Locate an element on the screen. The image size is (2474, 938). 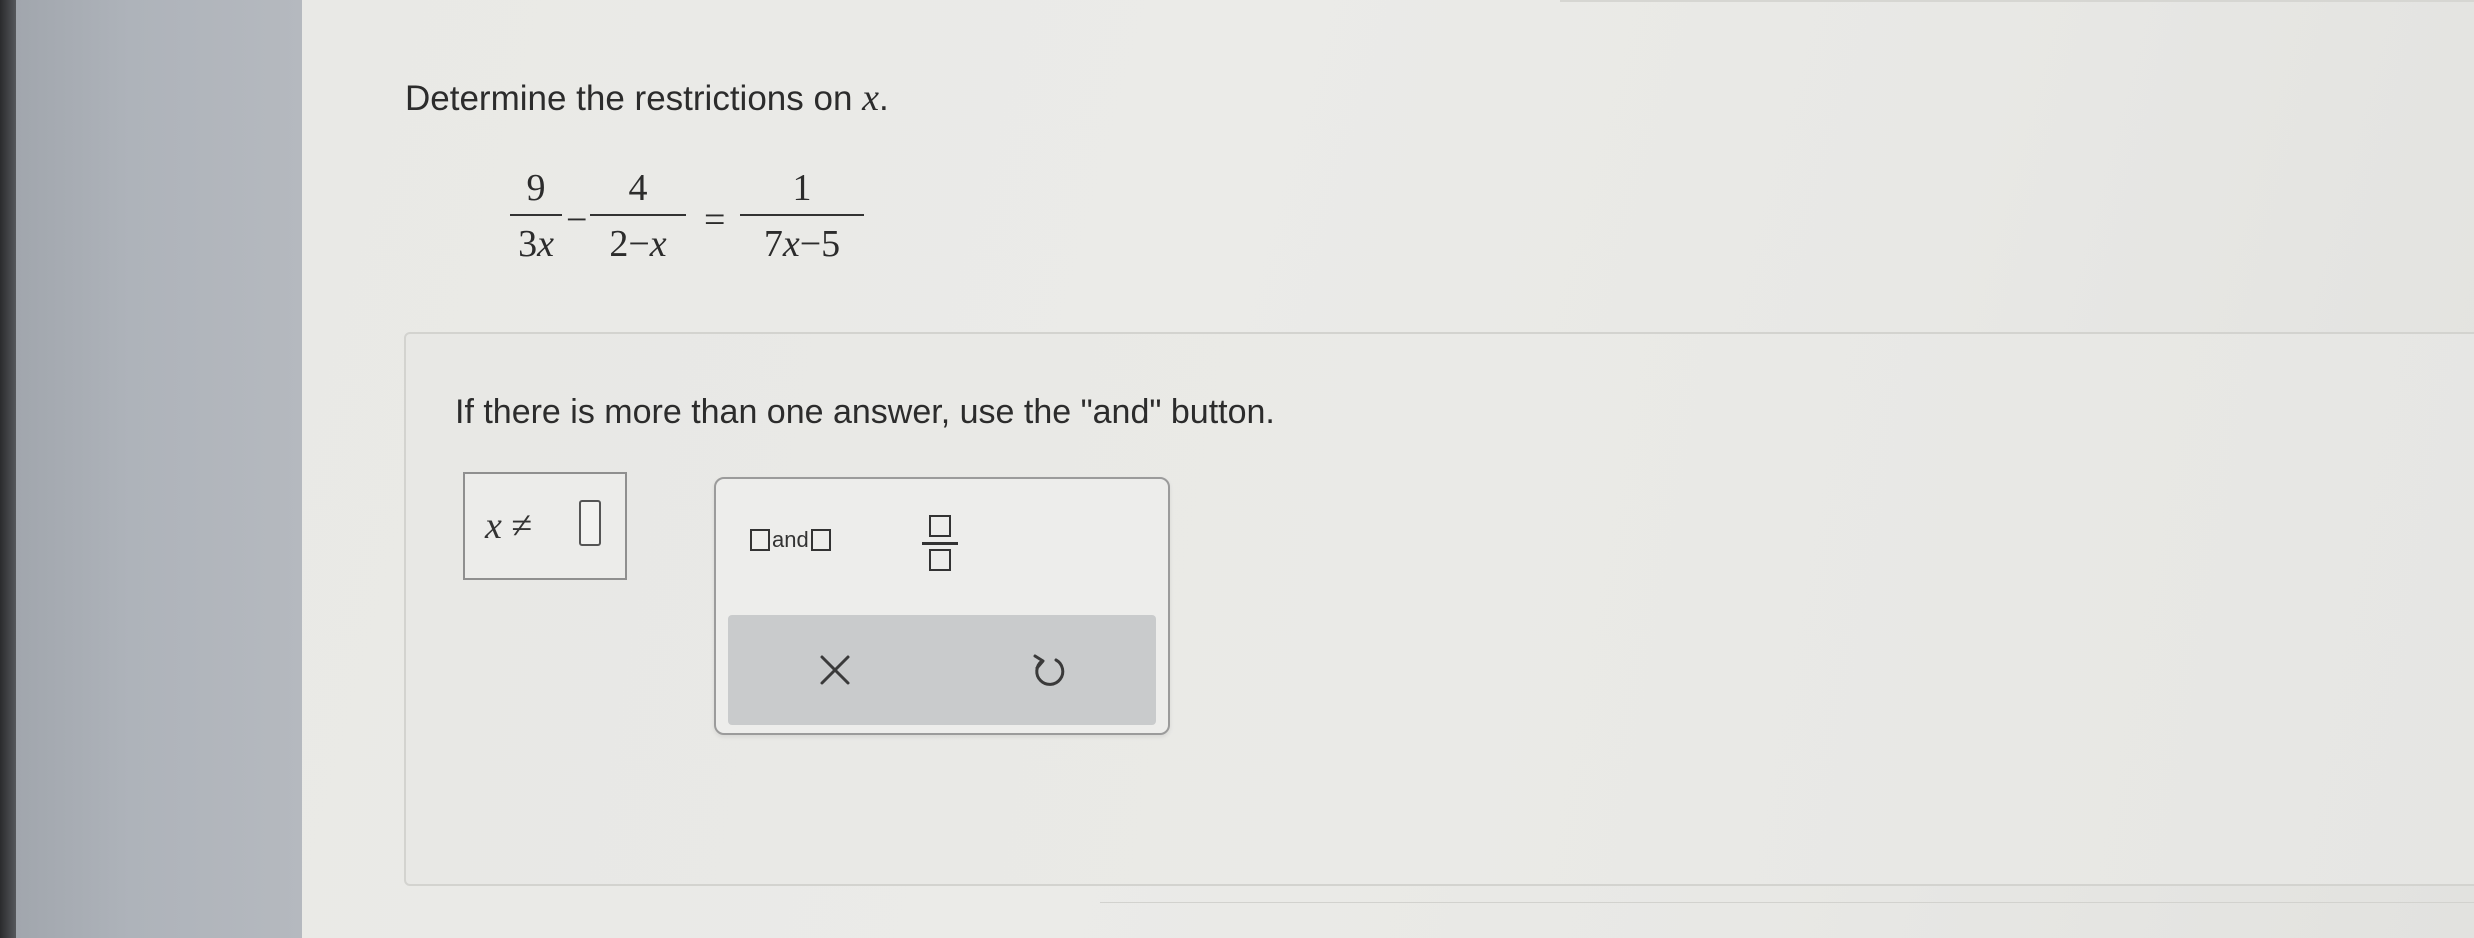
answer-input-field is located at coordinates (590, 523).